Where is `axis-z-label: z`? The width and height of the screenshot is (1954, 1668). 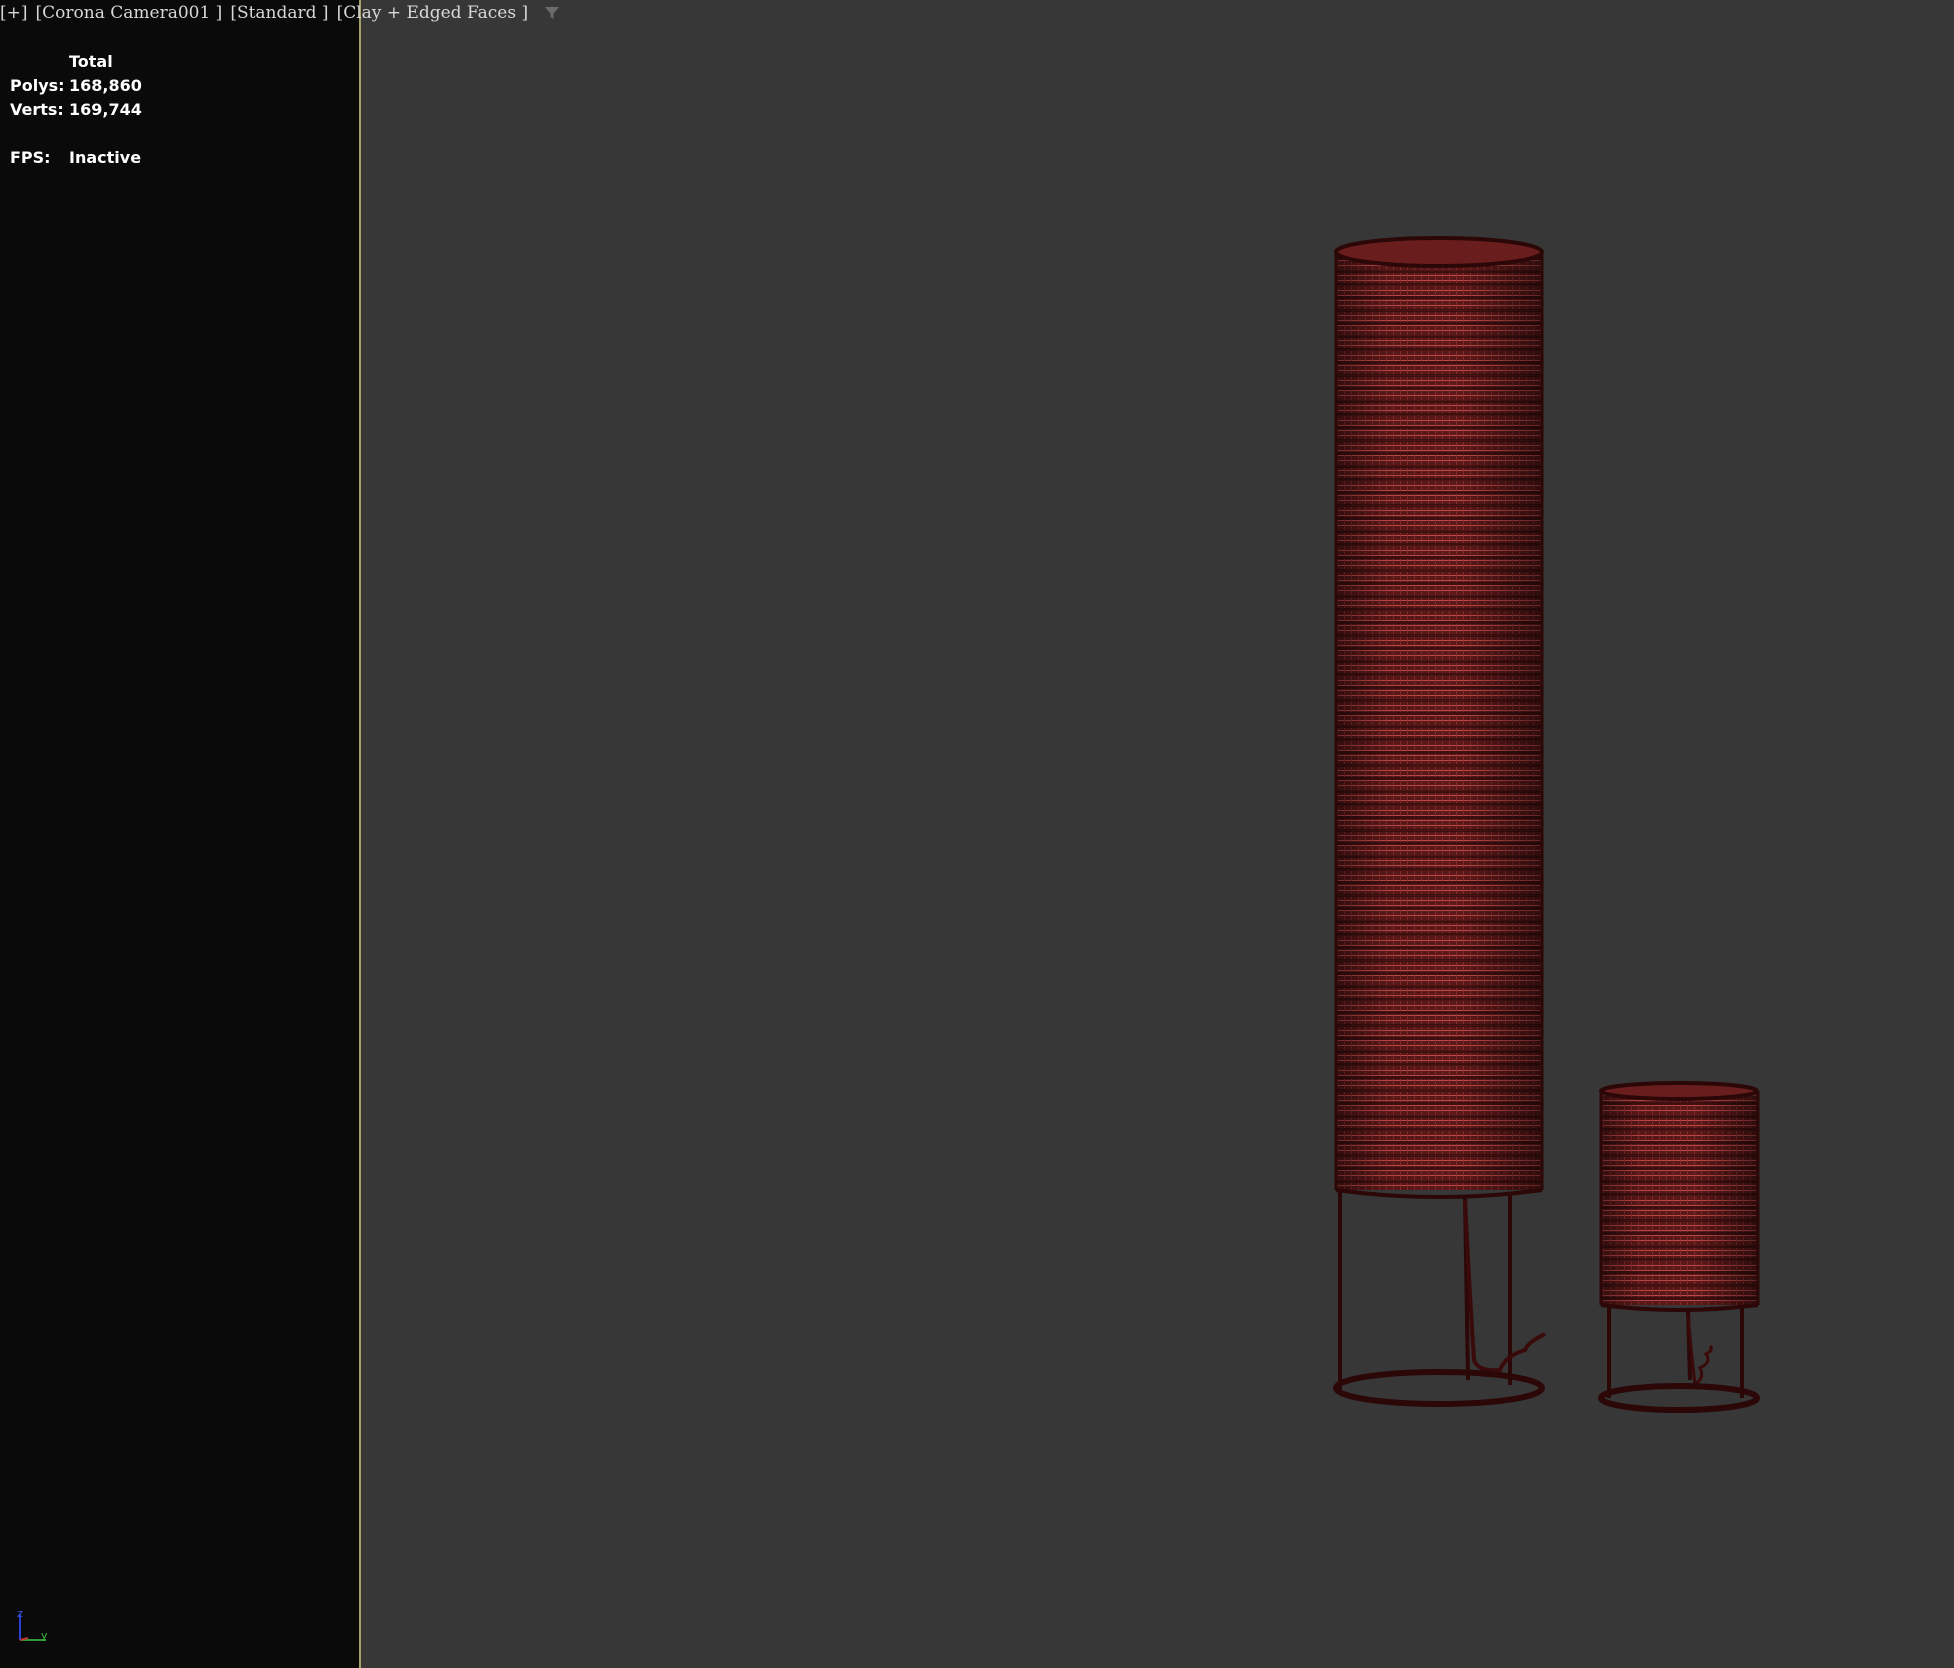 axis-z-label: z is located at coordinates (20, 1614).